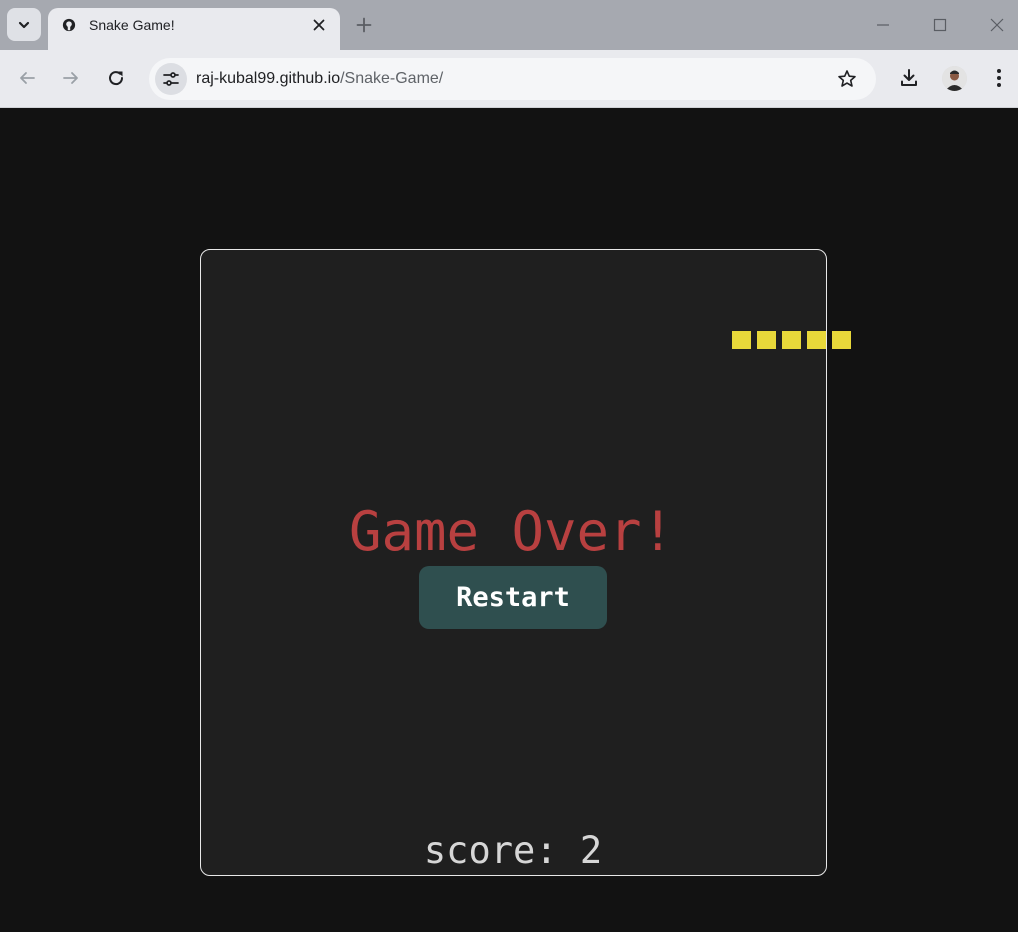  Describe the element at coordinates (392, 78) in the screenshot. I see `url-path: /Snake-Game/` at that location.